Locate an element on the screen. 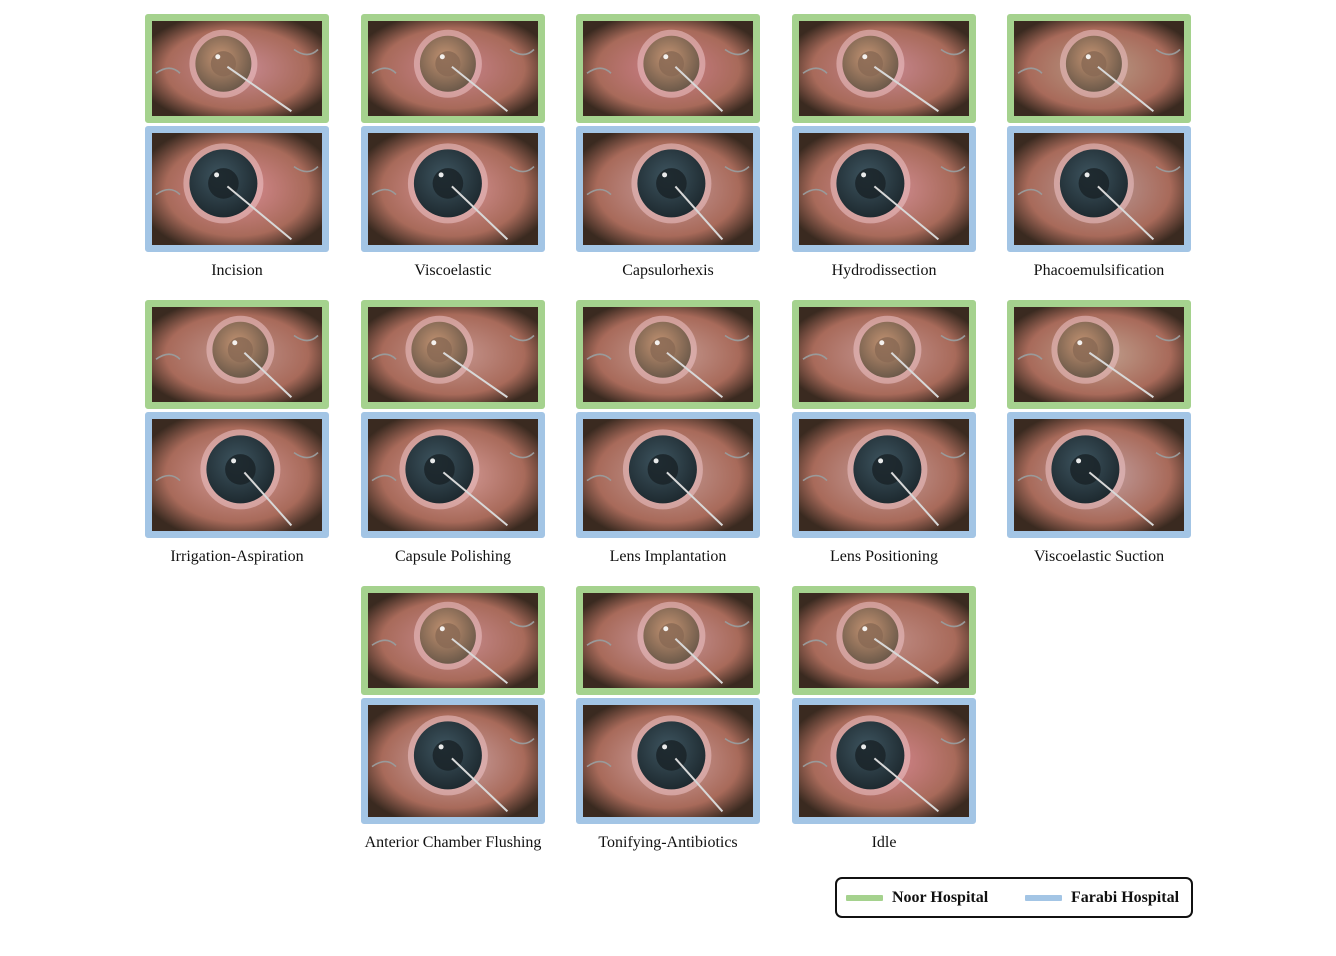 The width and height of the screenshot is (1336, 956). legend: Noor Hospital Farabi Hospital is located at coordinates (1014, 897).